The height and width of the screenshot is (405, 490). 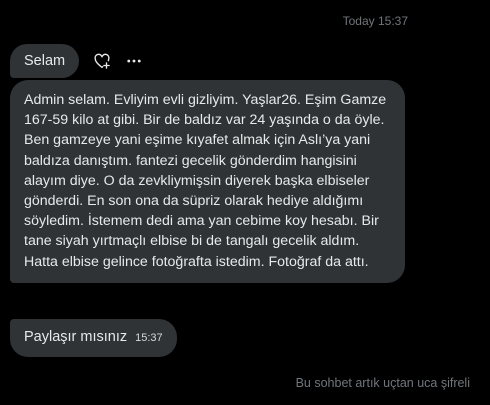 I want to click on message-time: 15:37, so click(x=149, y=338).